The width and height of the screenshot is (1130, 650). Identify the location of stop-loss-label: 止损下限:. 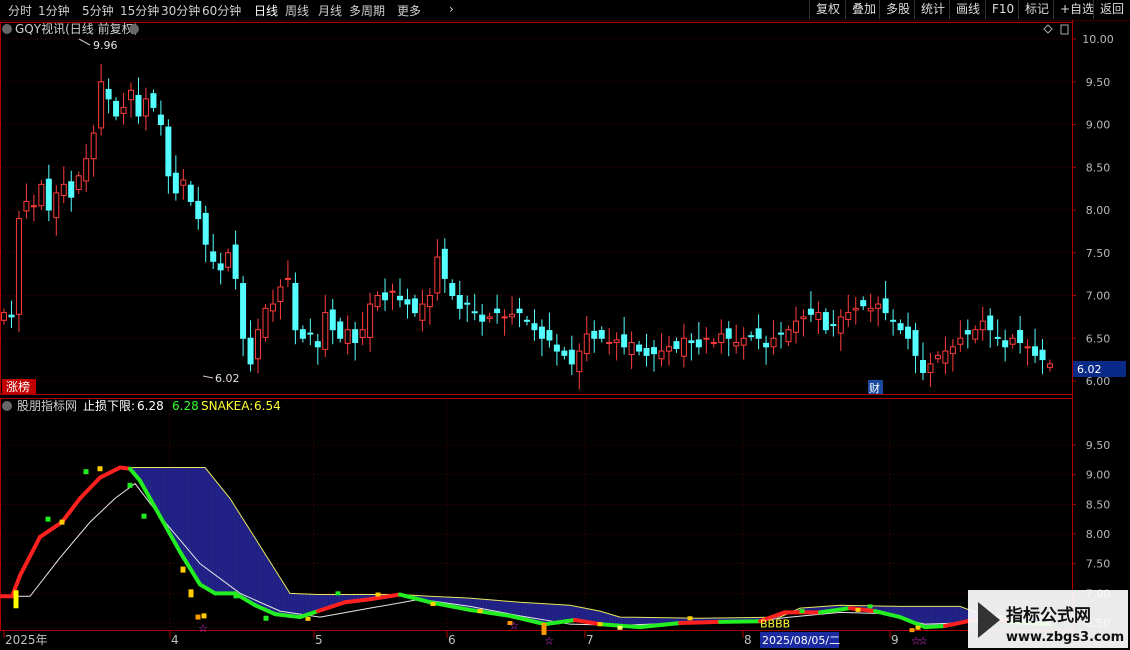
(109, 406).